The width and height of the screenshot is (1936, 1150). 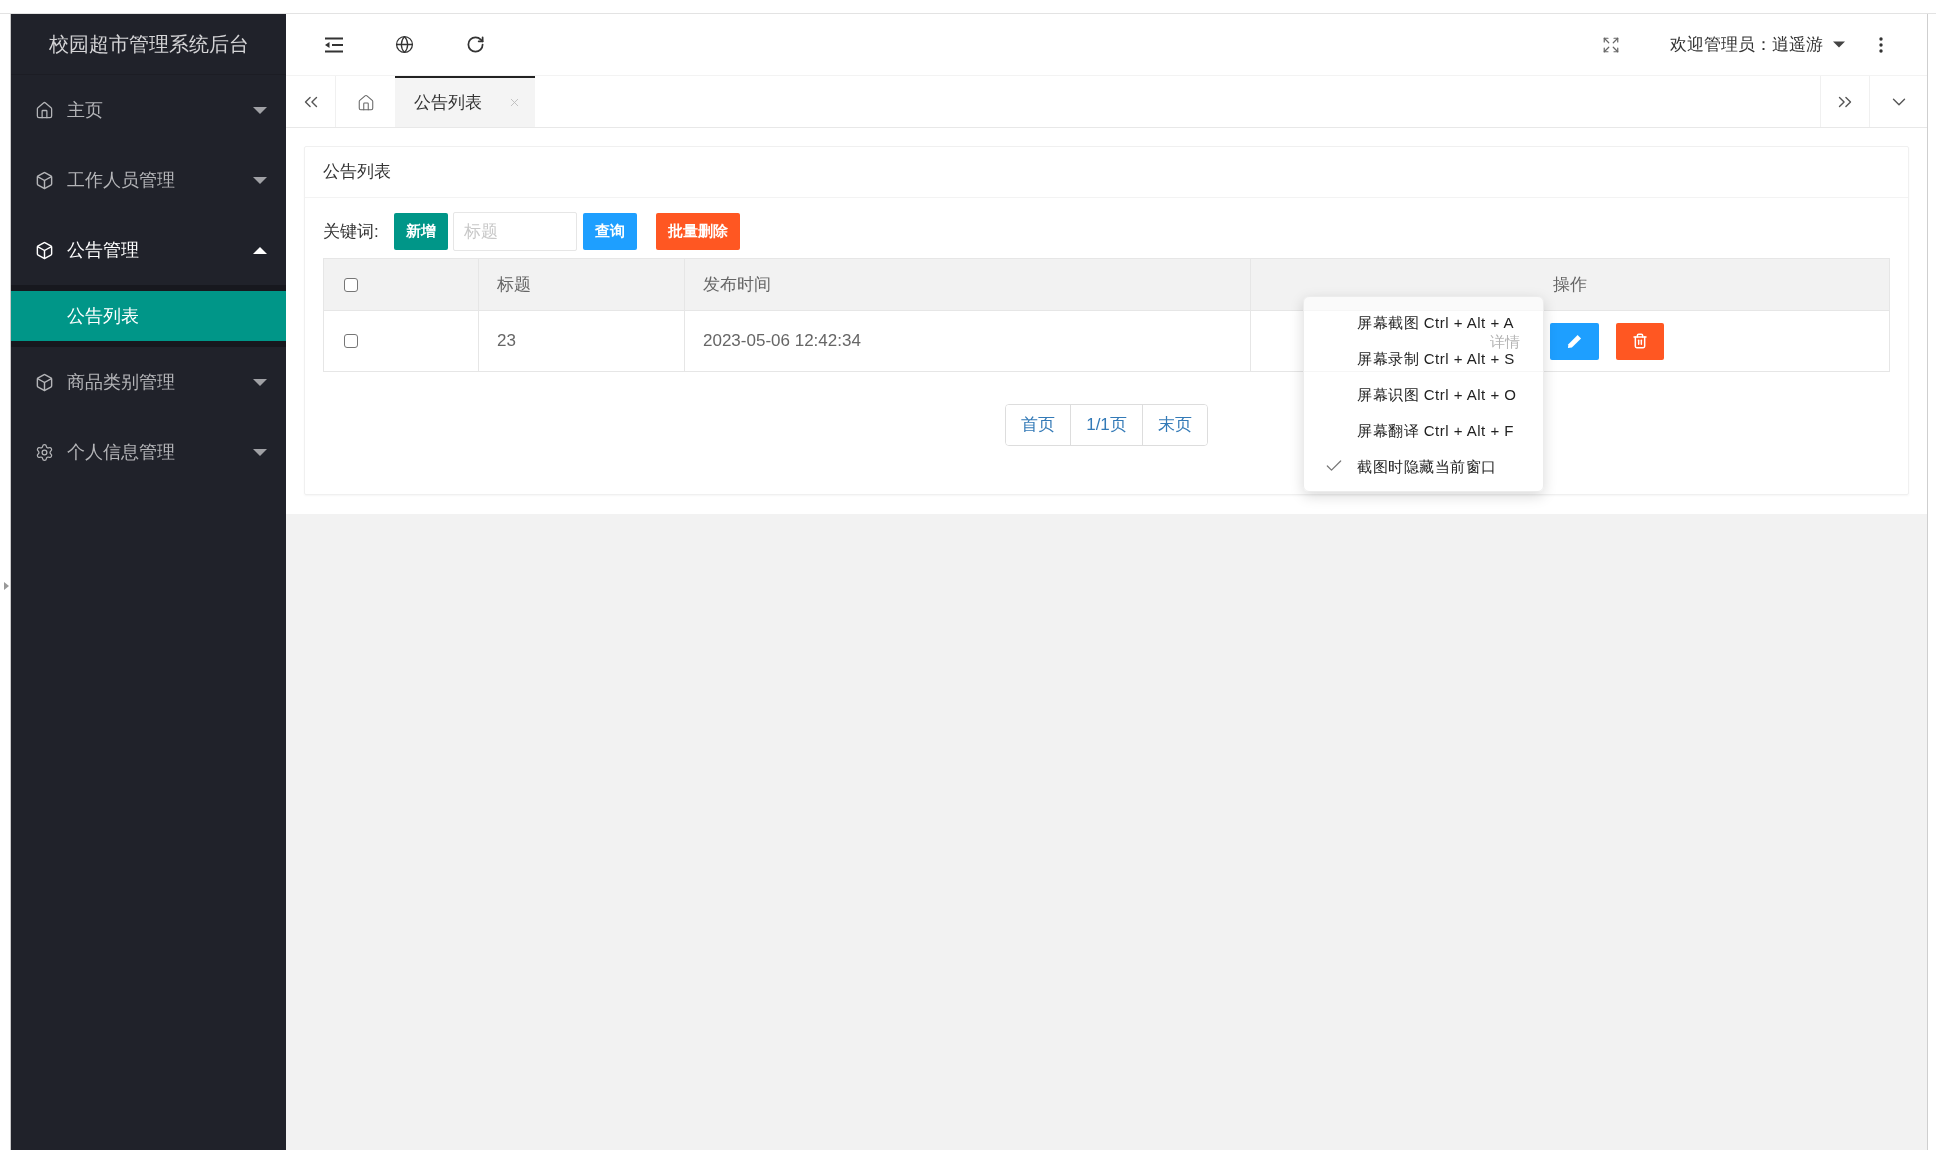 What do you see at coordinates (333, 44) in the screenshot?
I see `menu-icon` at bounding box center [333, 44].